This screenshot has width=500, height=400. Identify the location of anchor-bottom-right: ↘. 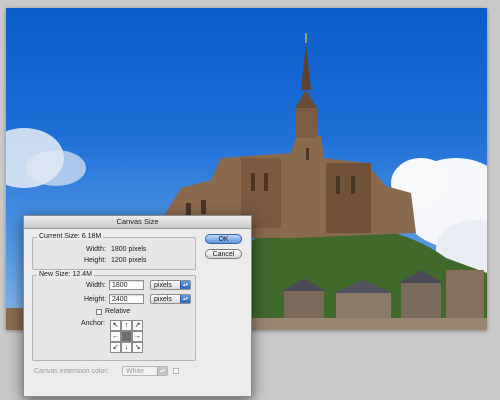
(137, 347).